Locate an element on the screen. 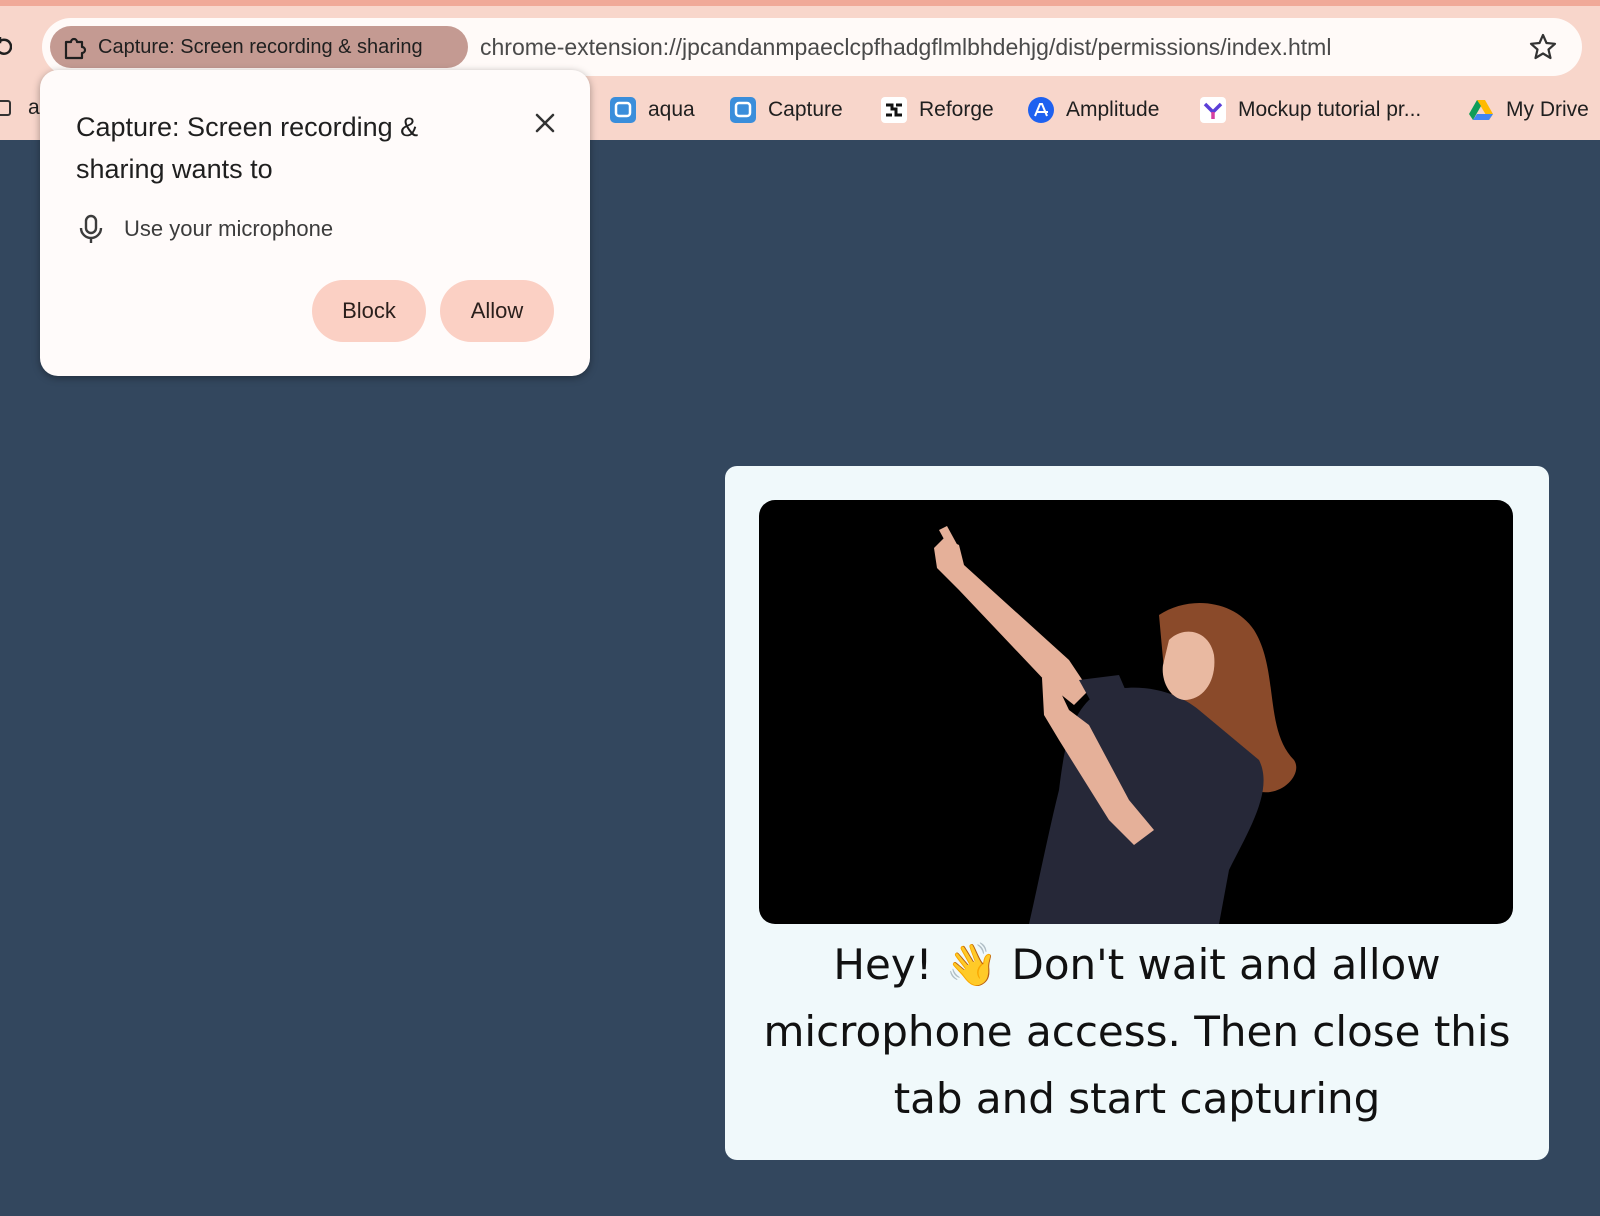 Image resolution: width=1600 pixels, height=1216 pixels. bookmark-label: a is located at coordinates (34, 107).